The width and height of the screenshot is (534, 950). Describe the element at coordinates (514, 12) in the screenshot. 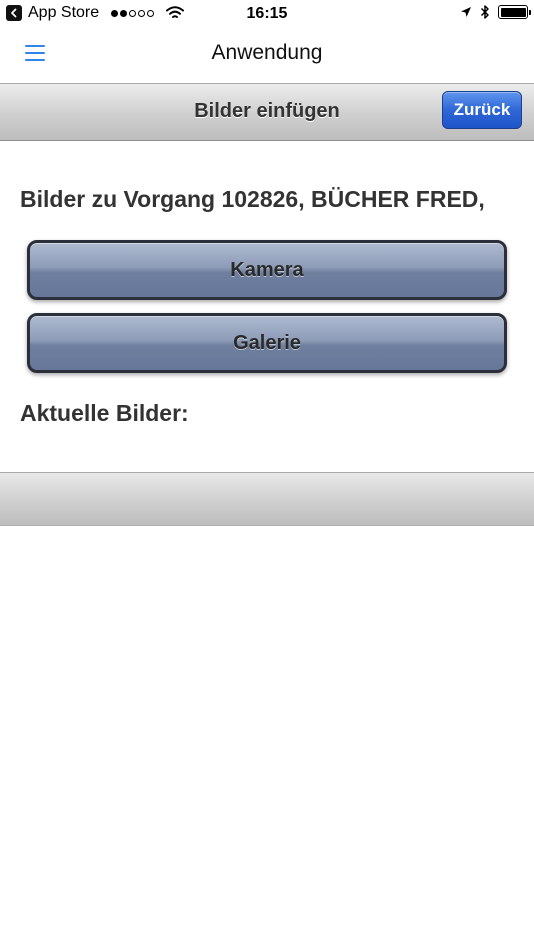

I see `battery-icon` at that location.